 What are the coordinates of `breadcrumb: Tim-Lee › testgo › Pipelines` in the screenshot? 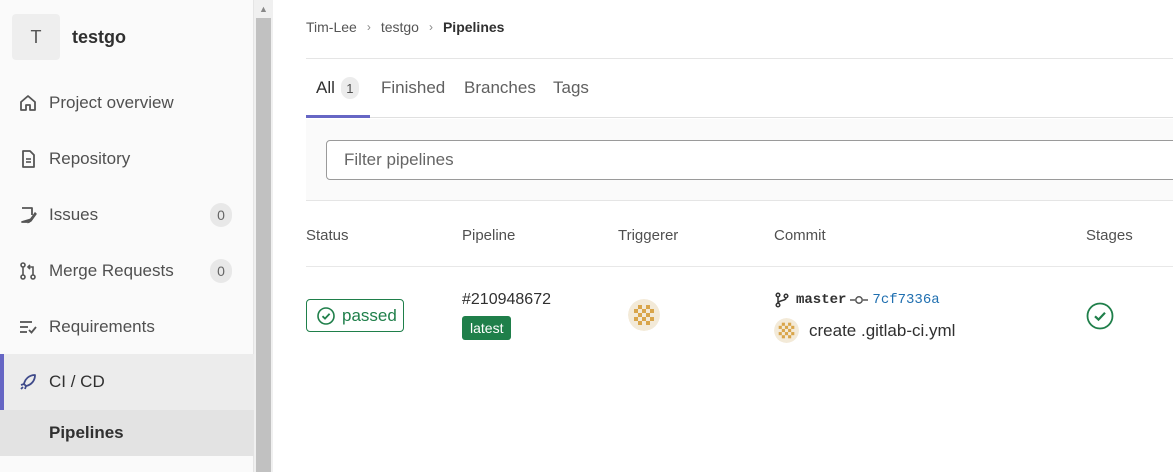 It's located at (405, 27).